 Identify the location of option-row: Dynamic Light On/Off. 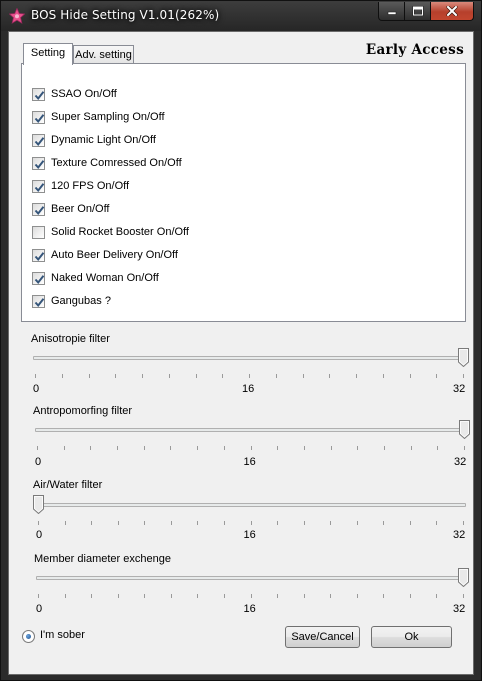
(94, 140).